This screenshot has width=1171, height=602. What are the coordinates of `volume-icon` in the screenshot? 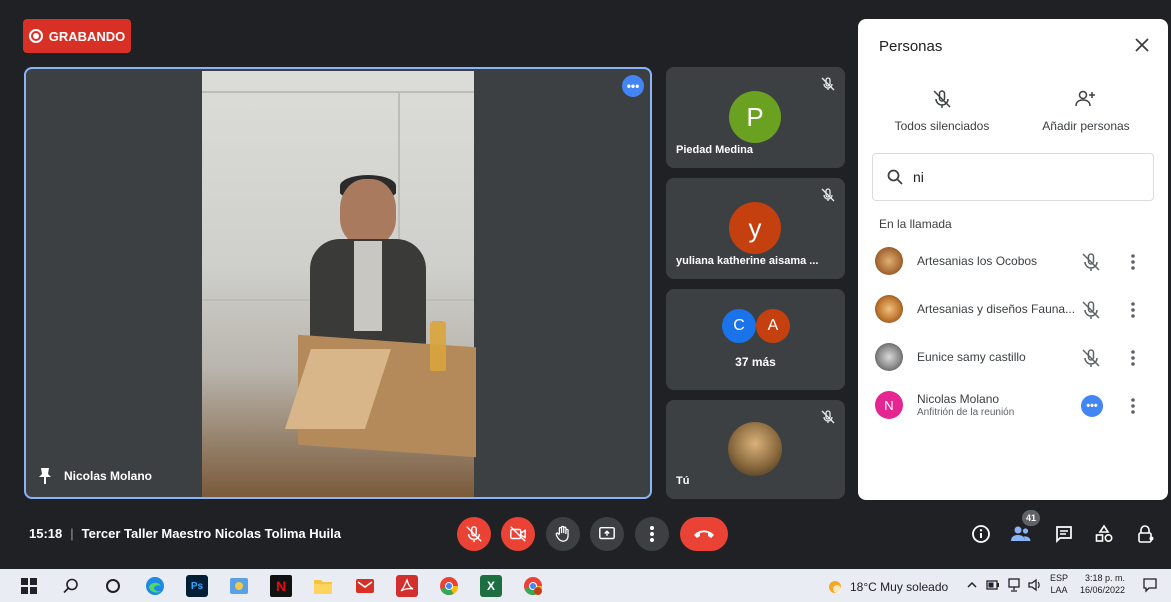 It's located at (1035, 585).